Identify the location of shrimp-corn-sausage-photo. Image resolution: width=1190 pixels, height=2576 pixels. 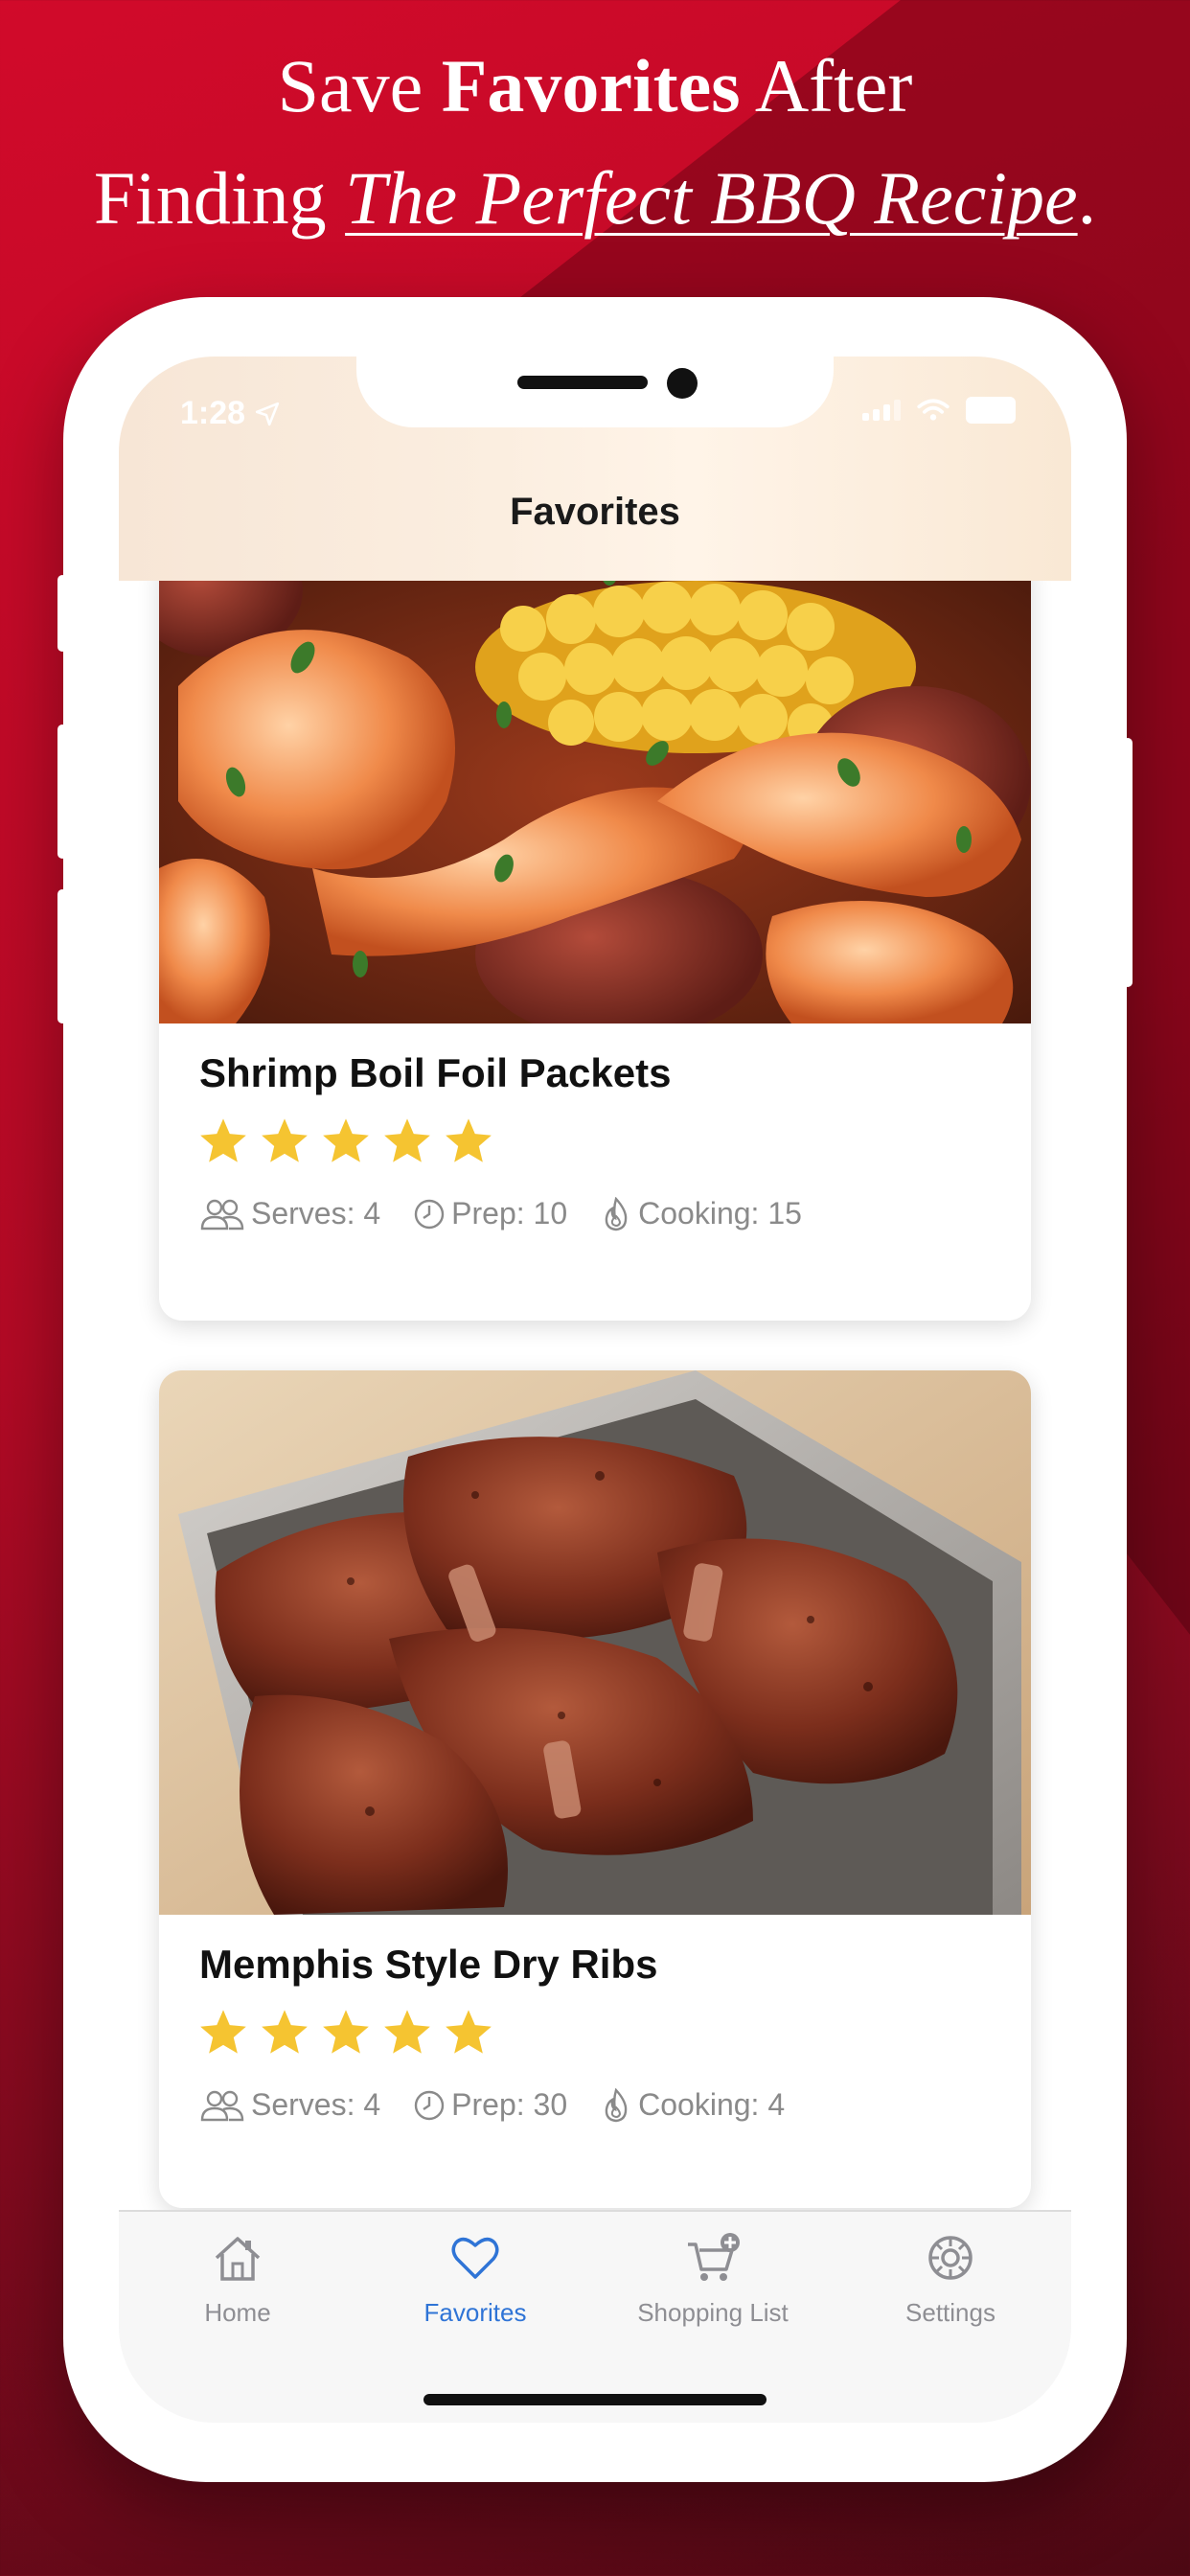
(595, 802).